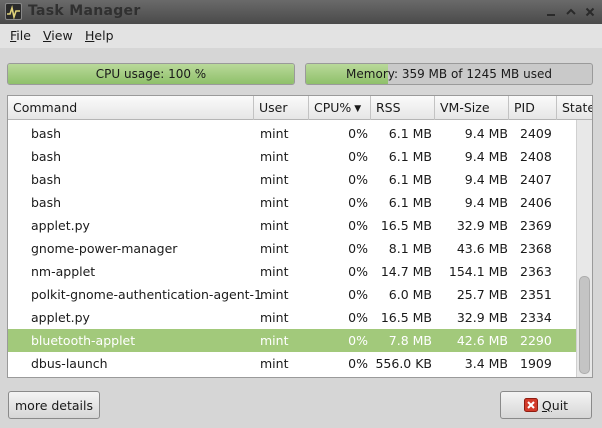  I want to click on process-command: bluetooth-applet, so click(83, 340).